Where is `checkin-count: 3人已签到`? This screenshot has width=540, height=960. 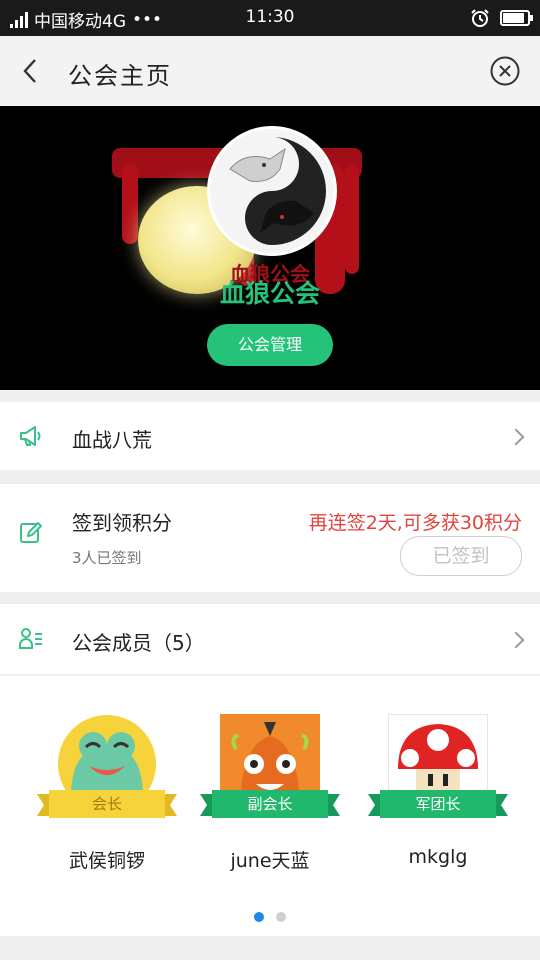 checkin-count: 3人已签到 is located at coordinates (107, 558).